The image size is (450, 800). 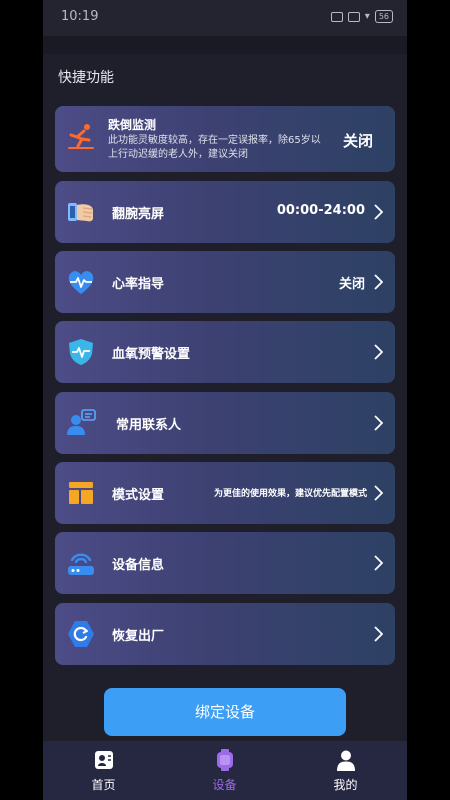 What do you see at coordinates (361, 16) in the screenshot?
I see `status-icons: ▾ 56` at bounding box center [361, 16].